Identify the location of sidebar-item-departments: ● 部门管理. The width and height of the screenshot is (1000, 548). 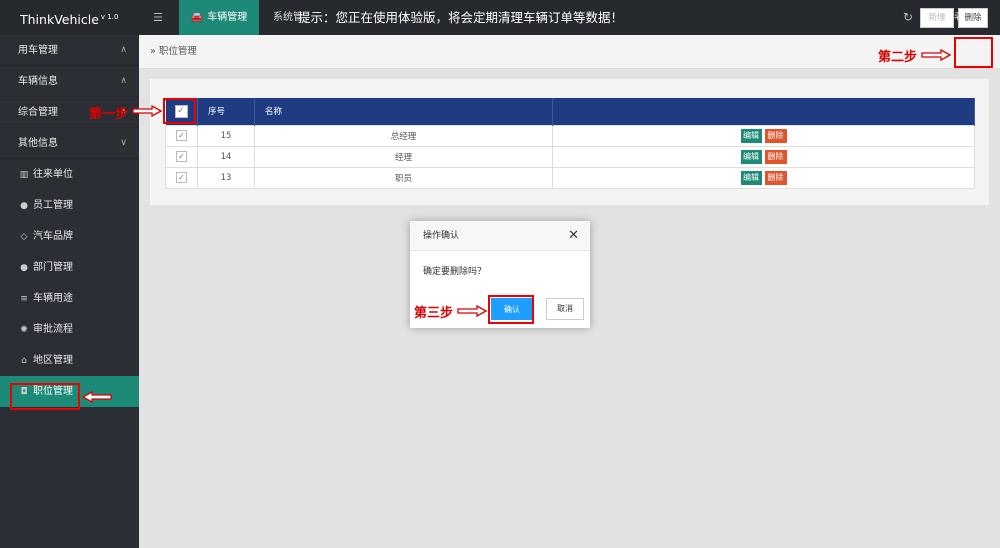
(69, 267).